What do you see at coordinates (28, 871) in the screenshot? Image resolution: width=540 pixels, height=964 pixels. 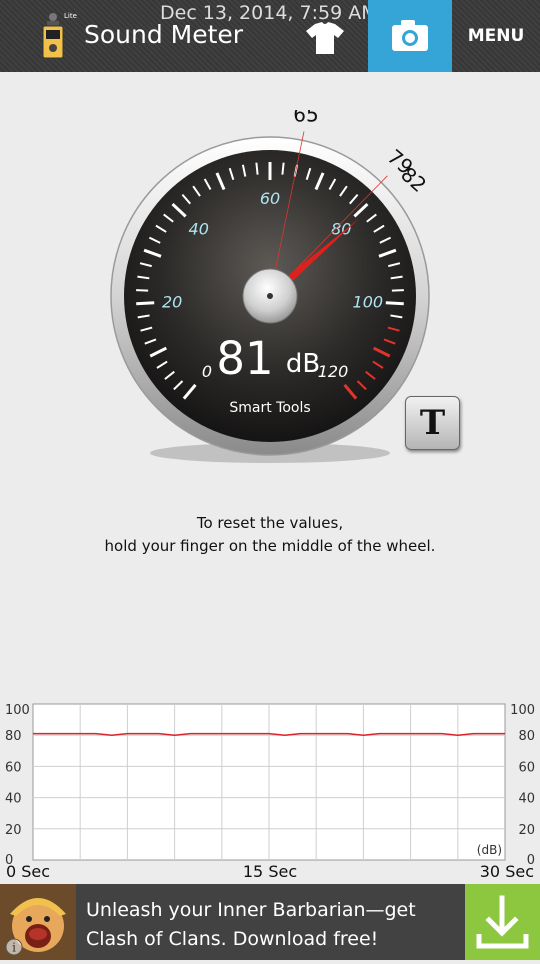 I see `graph-x-label: 0 Sec` at bounding box center [28, 871].